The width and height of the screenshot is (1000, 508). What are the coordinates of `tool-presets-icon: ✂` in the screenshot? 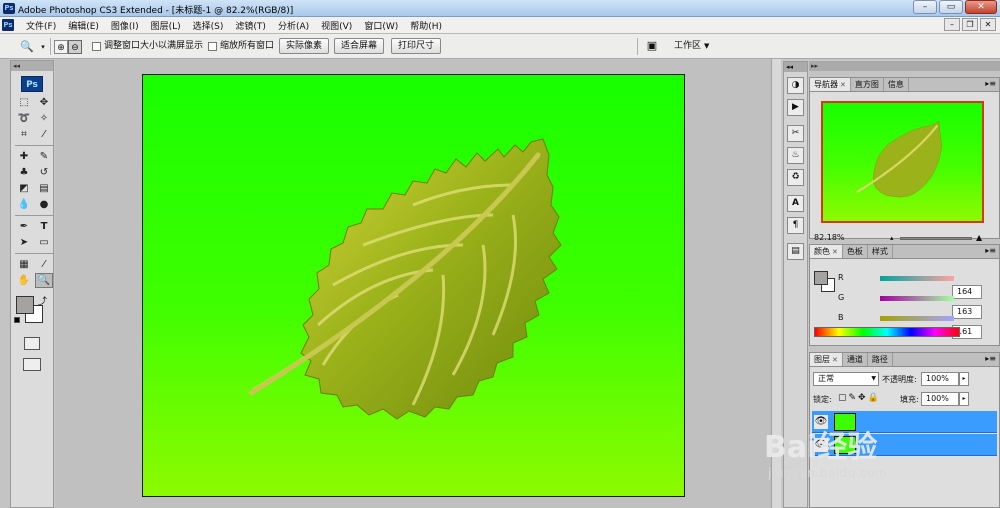 It's located at (795, 133).